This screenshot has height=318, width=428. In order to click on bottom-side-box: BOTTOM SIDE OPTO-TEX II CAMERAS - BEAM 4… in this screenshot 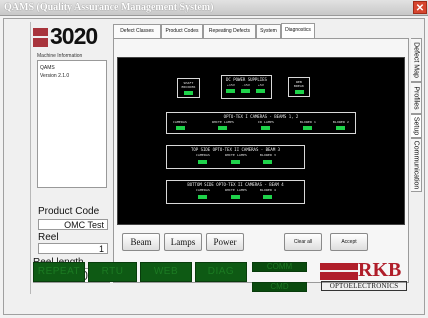, I will do `click(235, 192)`.